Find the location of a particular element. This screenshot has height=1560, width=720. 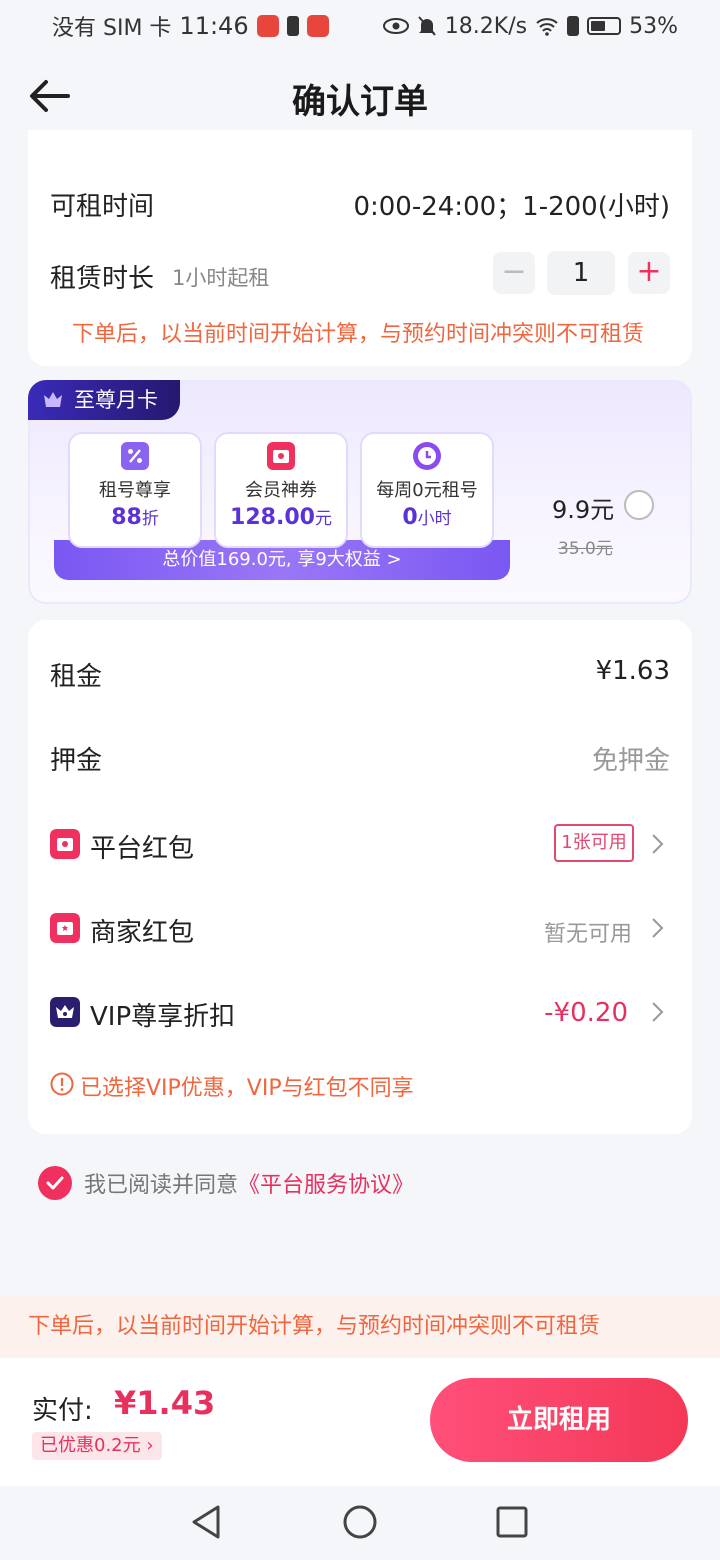

benefit-value: 88折 is located at coordinates (135, 517).